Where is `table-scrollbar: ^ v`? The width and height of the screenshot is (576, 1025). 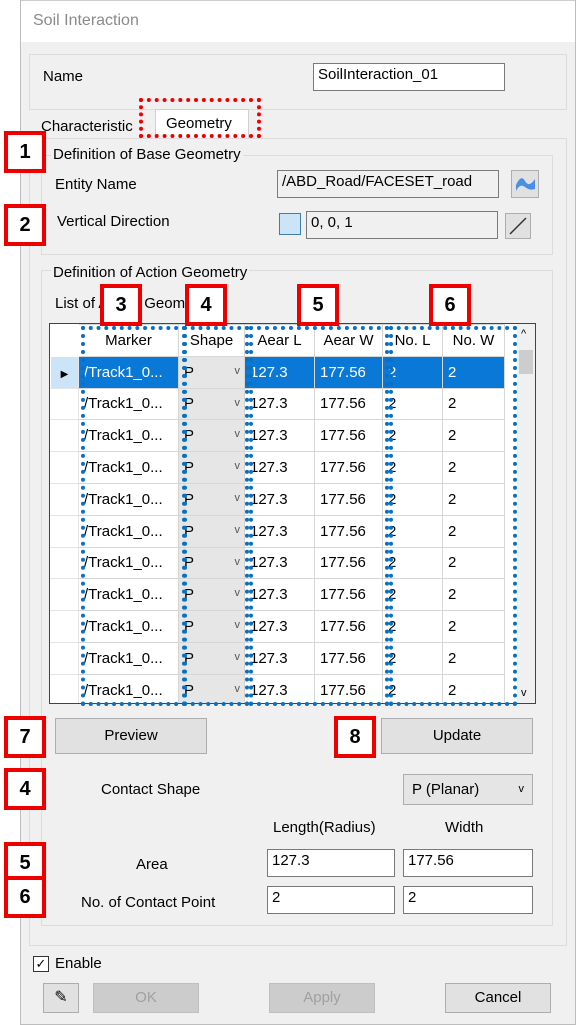
table-scrollbar: ^ v is located at coordinates (526, 513).